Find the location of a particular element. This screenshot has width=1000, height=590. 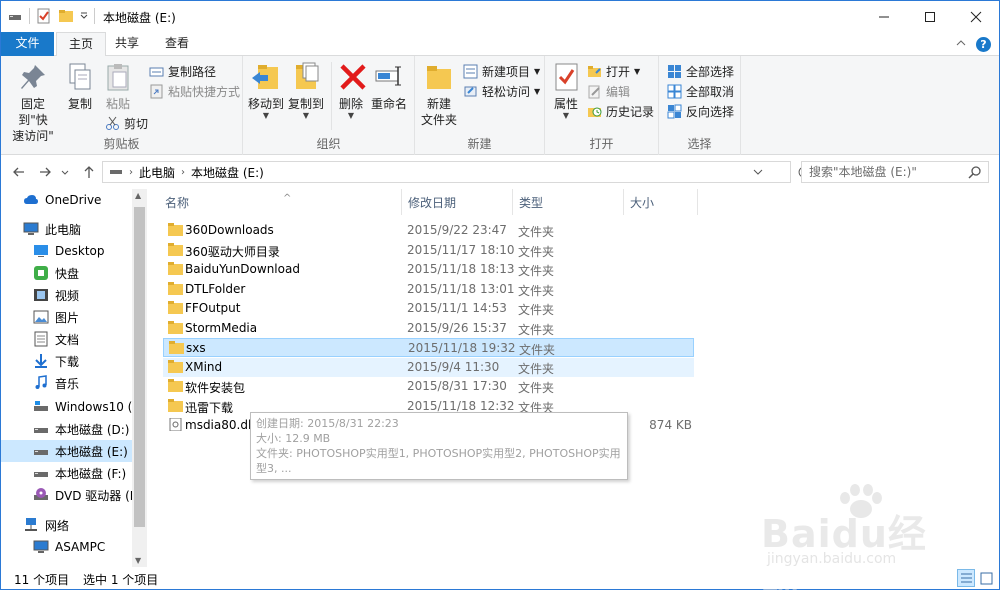

delete-icon is located at coordinates (353, 77).